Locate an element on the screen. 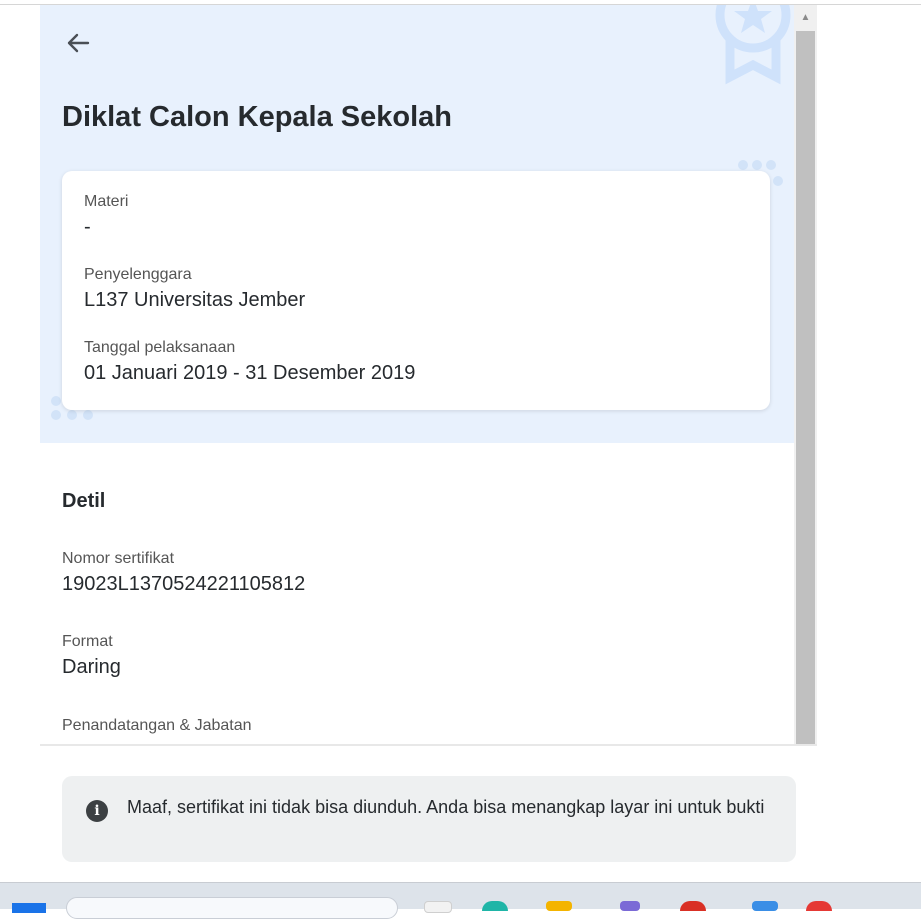 This screenshot has width=921, height=919. format-label: Format is located at coordinates (87, 641).